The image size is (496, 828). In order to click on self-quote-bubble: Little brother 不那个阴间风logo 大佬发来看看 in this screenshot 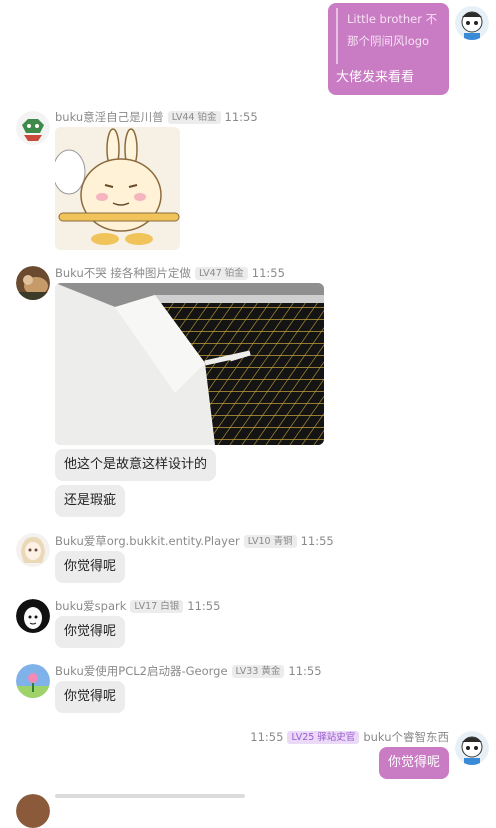, I will do `click(388, 49)`.